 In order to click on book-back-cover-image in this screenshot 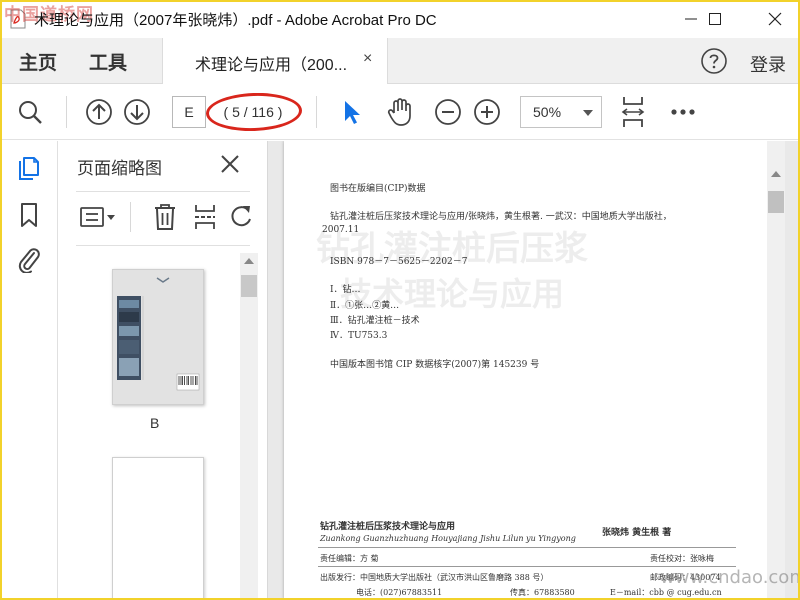, I will do `click(158, 337)`.